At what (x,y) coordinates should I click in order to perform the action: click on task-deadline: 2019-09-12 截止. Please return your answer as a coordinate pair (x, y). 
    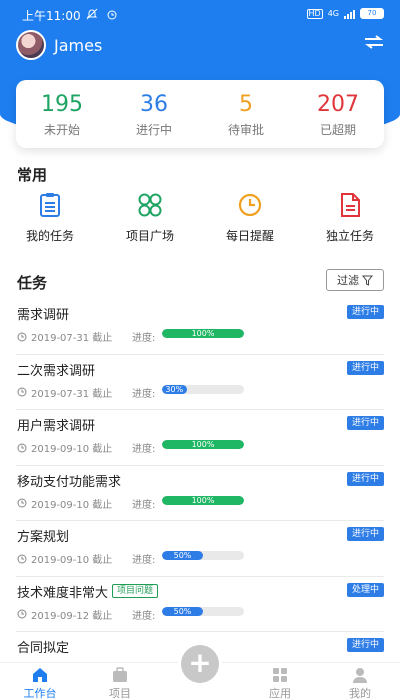
    Looking at the image, I should click on (64, 614).